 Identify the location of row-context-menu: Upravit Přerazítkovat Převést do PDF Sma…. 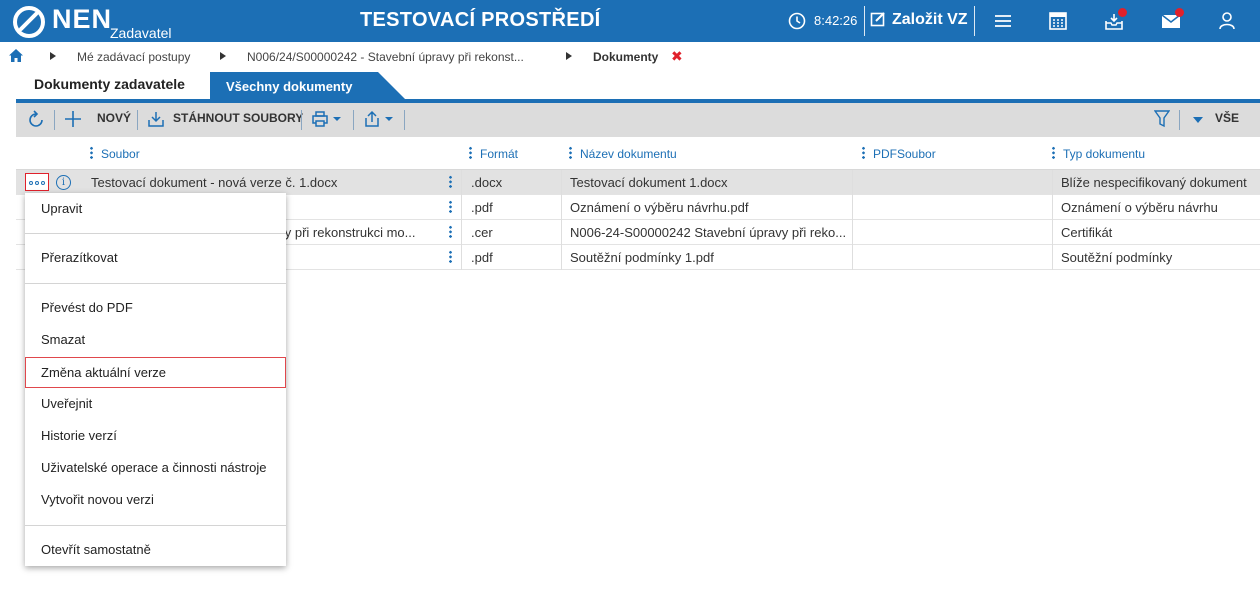
(155, 379).